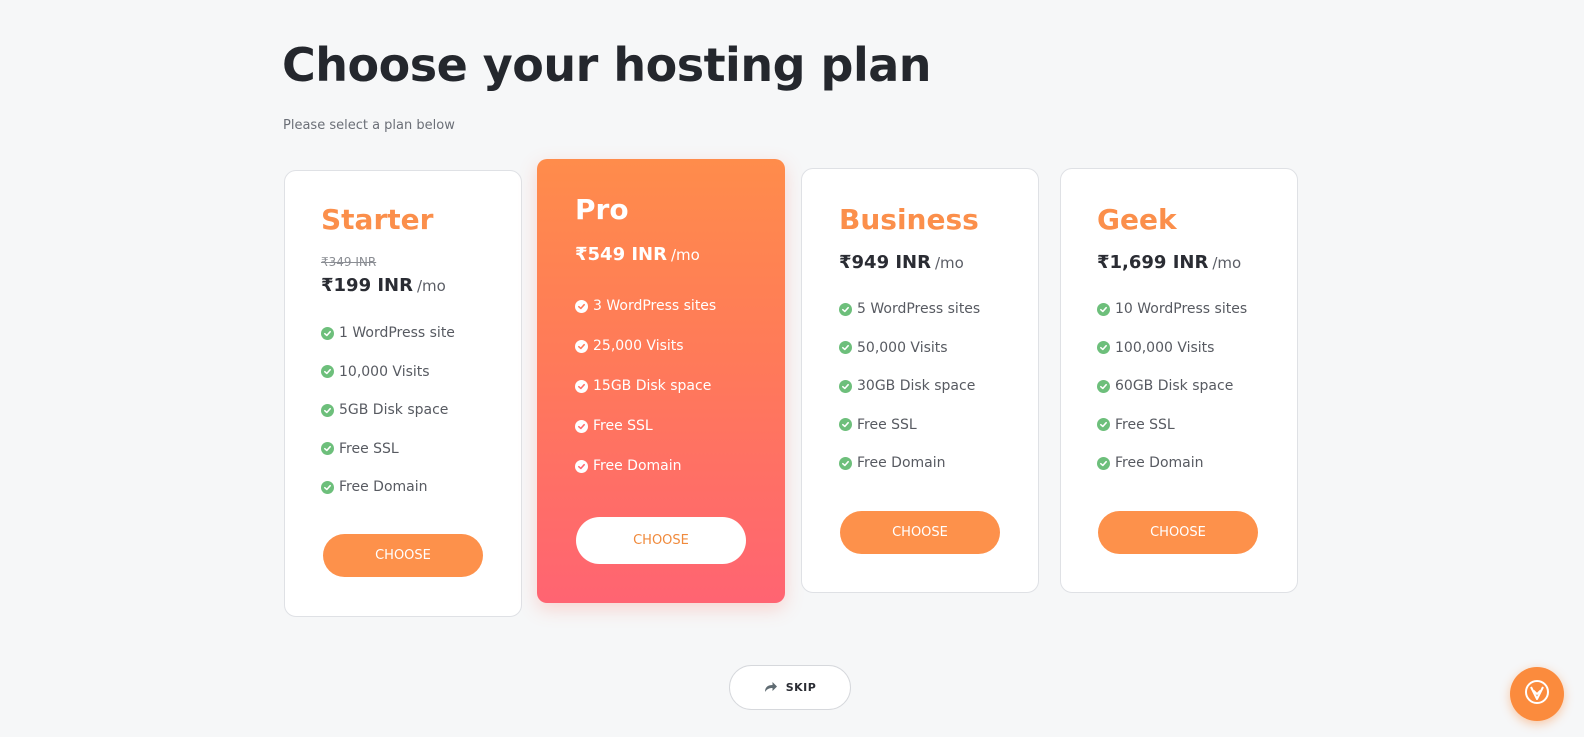 The image size is (1584, 737). Describe the element at coordinates (394, 410) in the screenshot. I see `plan-feature-label: 5GB Disk space` at that location.